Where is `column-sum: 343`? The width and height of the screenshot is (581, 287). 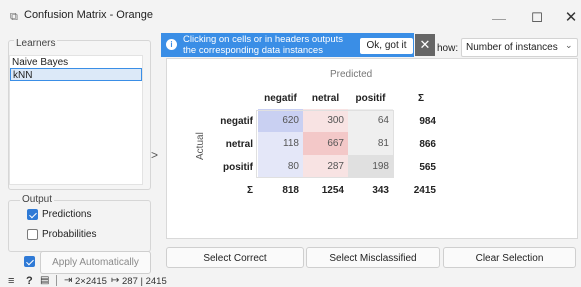 column-sum: 343 is located at coordinates (380, 190).